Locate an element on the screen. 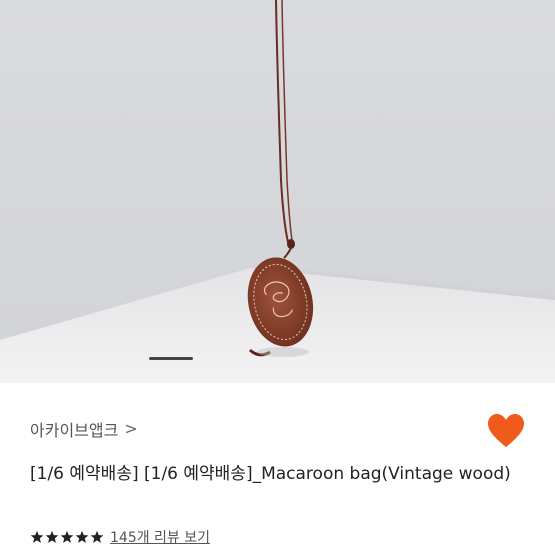 The image size is (555, 555). rating-row: 145개 리뷰 보기 is located at coordinates (120, 537).